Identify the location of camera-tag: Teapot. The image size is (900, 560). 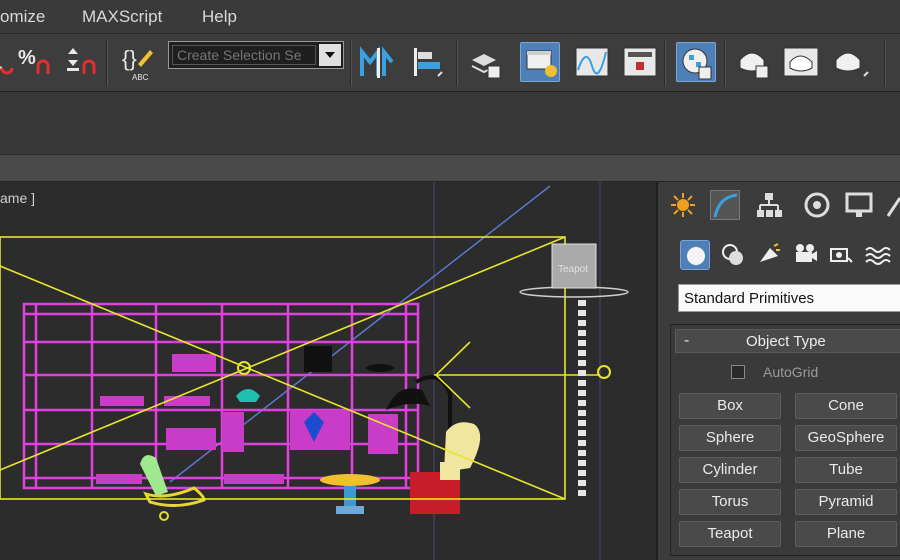
(573, 269).